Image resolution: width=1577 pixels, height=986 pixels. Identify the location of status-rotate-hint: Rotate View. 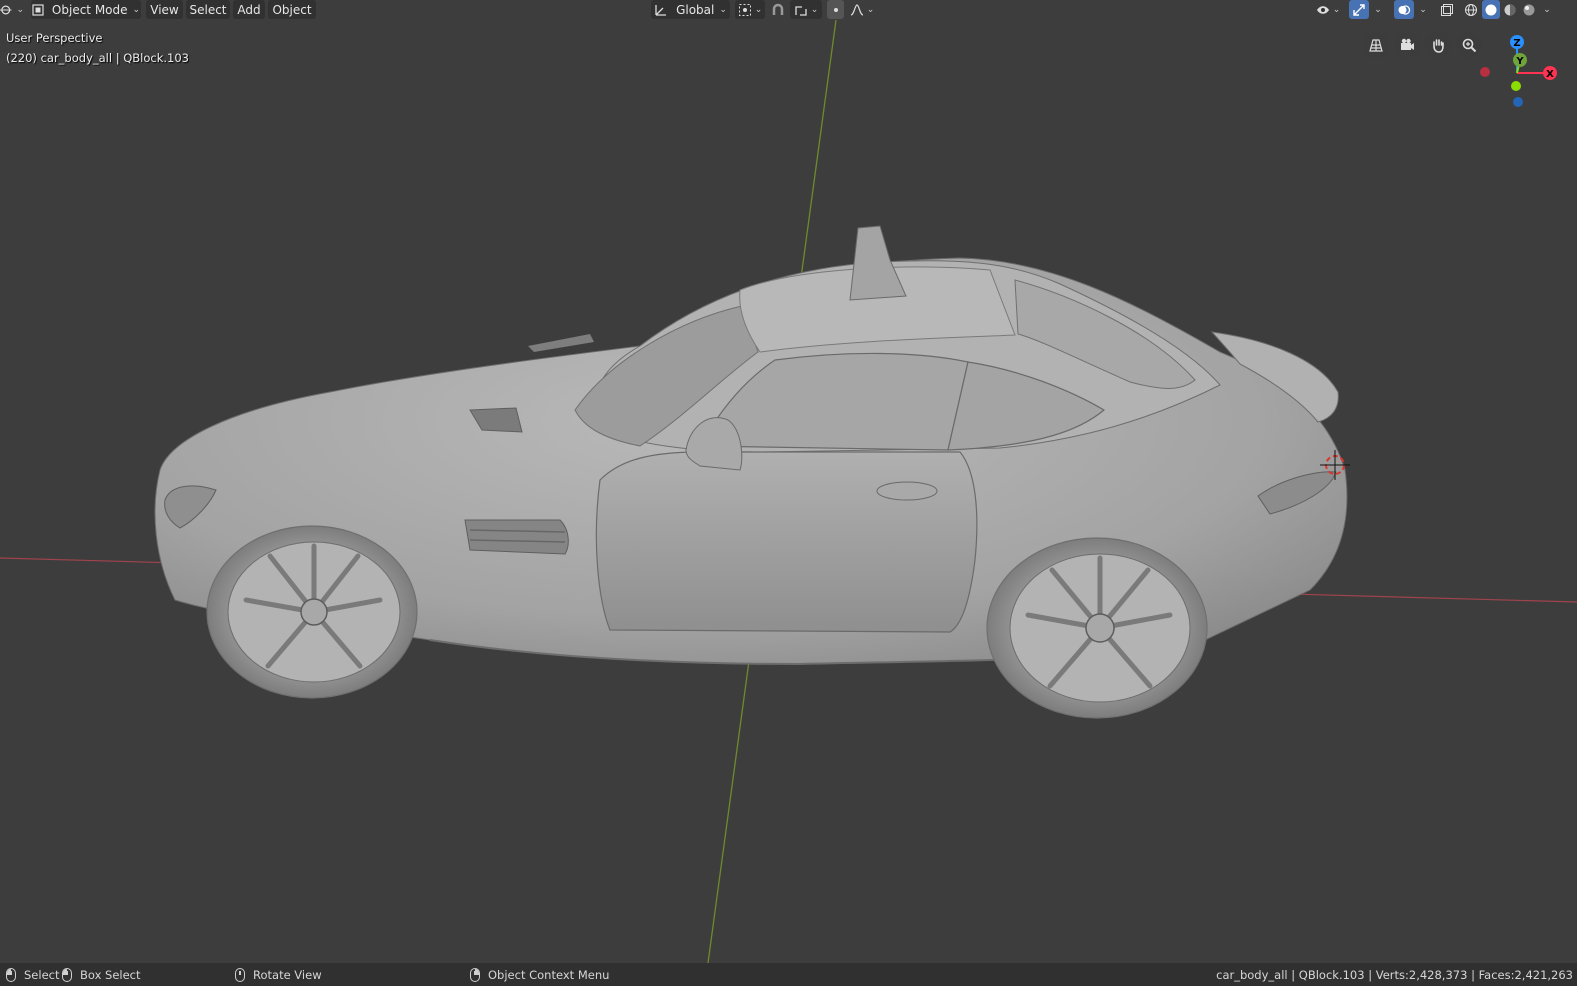
(278, 974).